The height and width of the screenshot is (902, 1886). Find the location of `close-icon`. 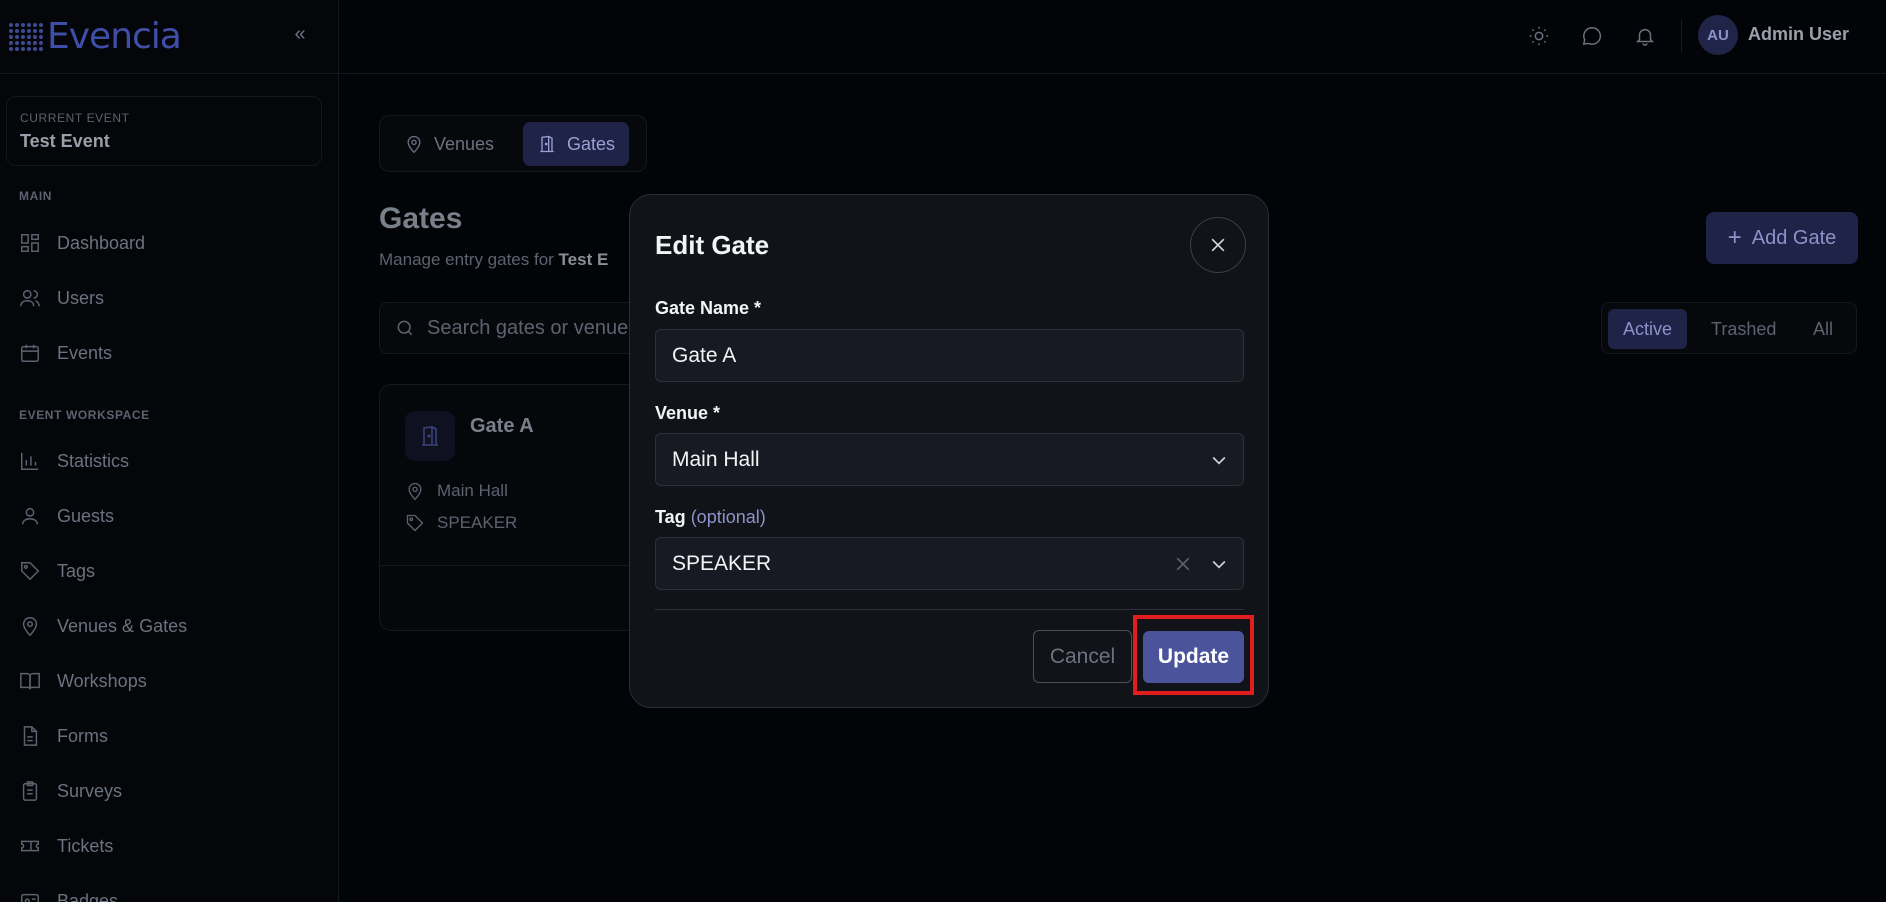

close-icon is located at coordinates (1218, 245).